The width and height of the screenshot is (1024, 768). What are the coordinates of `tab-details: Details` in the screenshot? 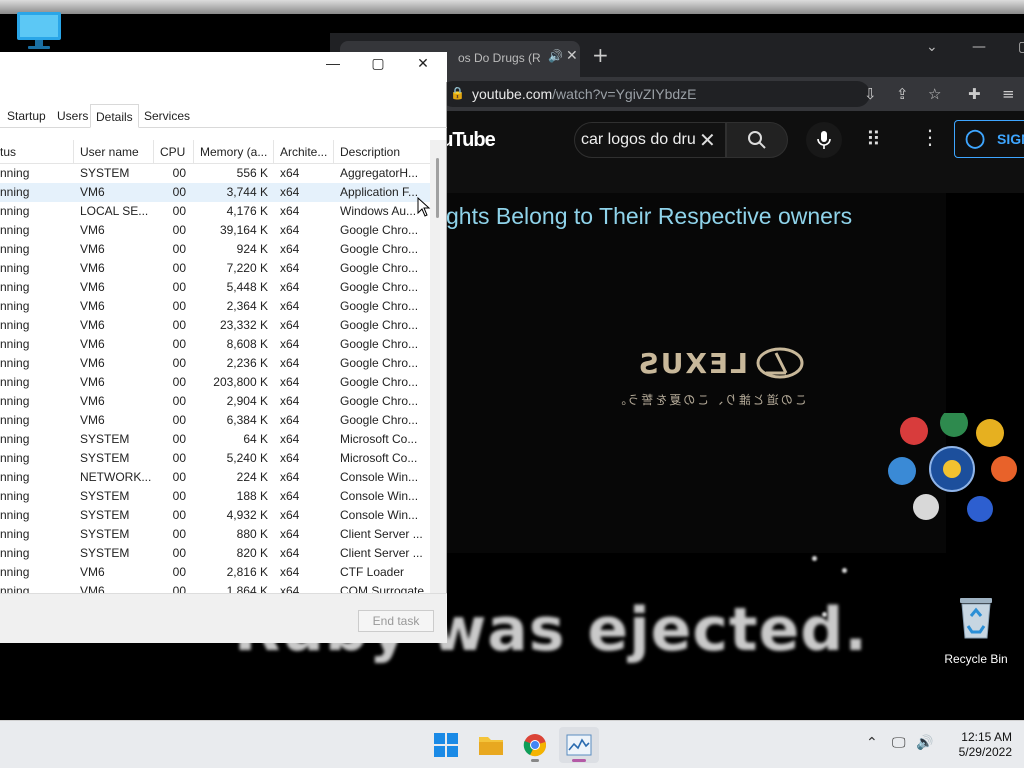 It's located at (114, 116).